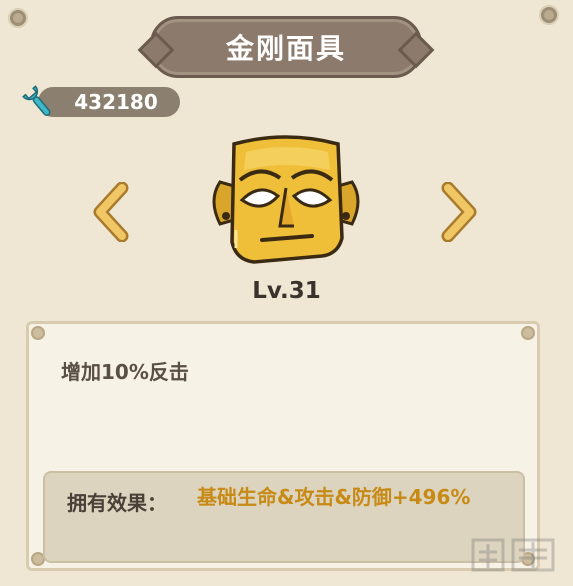  What do you see at coordinates (117, 503) in the screenshot?
I see `owned-effect-label: 拥有效果：` at bounding box center [117, 503].